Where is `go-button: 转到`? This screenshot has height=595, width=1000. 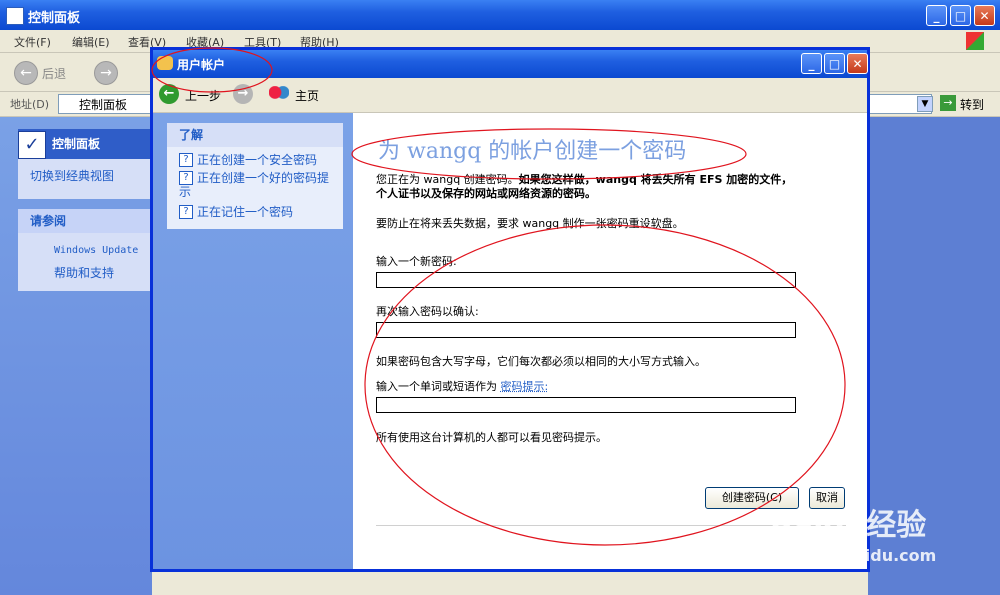 go-button: 转到 is located at coordinates (972, 104).